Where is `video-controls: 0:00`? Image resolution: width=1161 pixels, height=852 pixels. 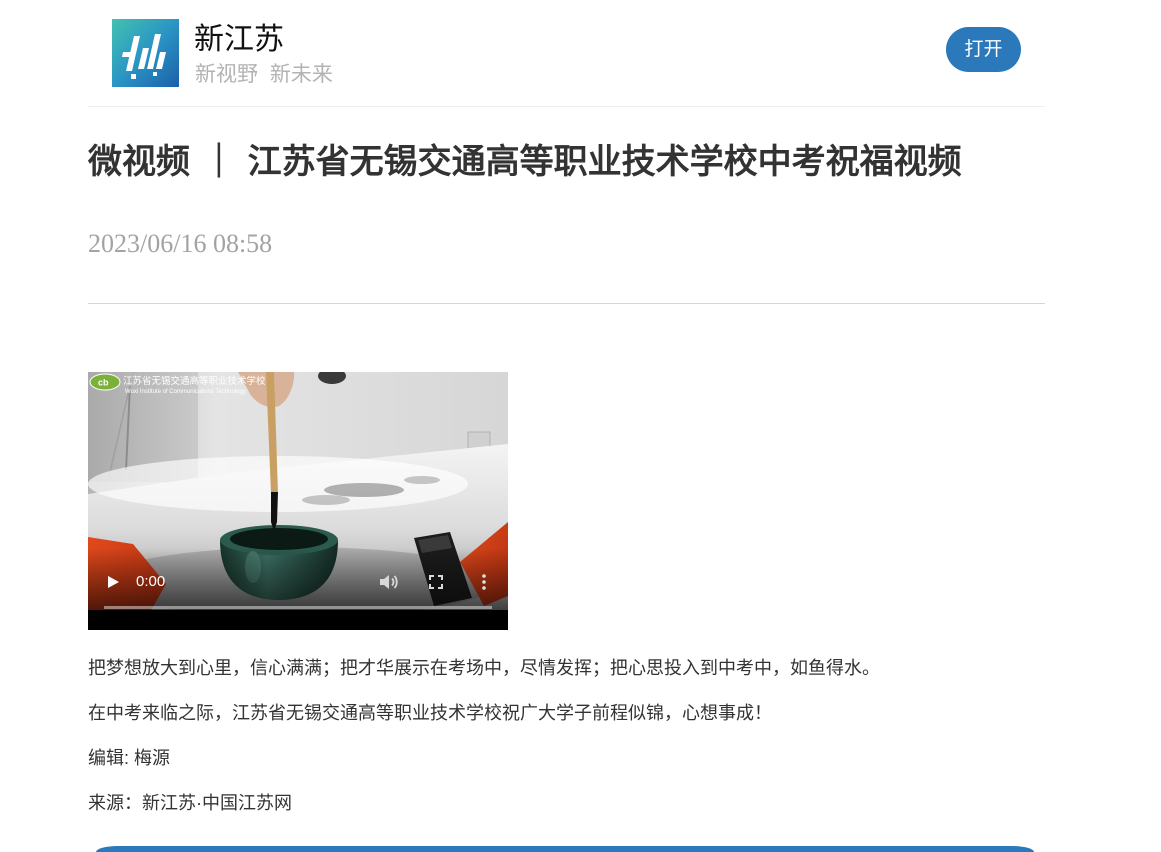 video-controls: 0:00 is located at coordinates (298, 501).